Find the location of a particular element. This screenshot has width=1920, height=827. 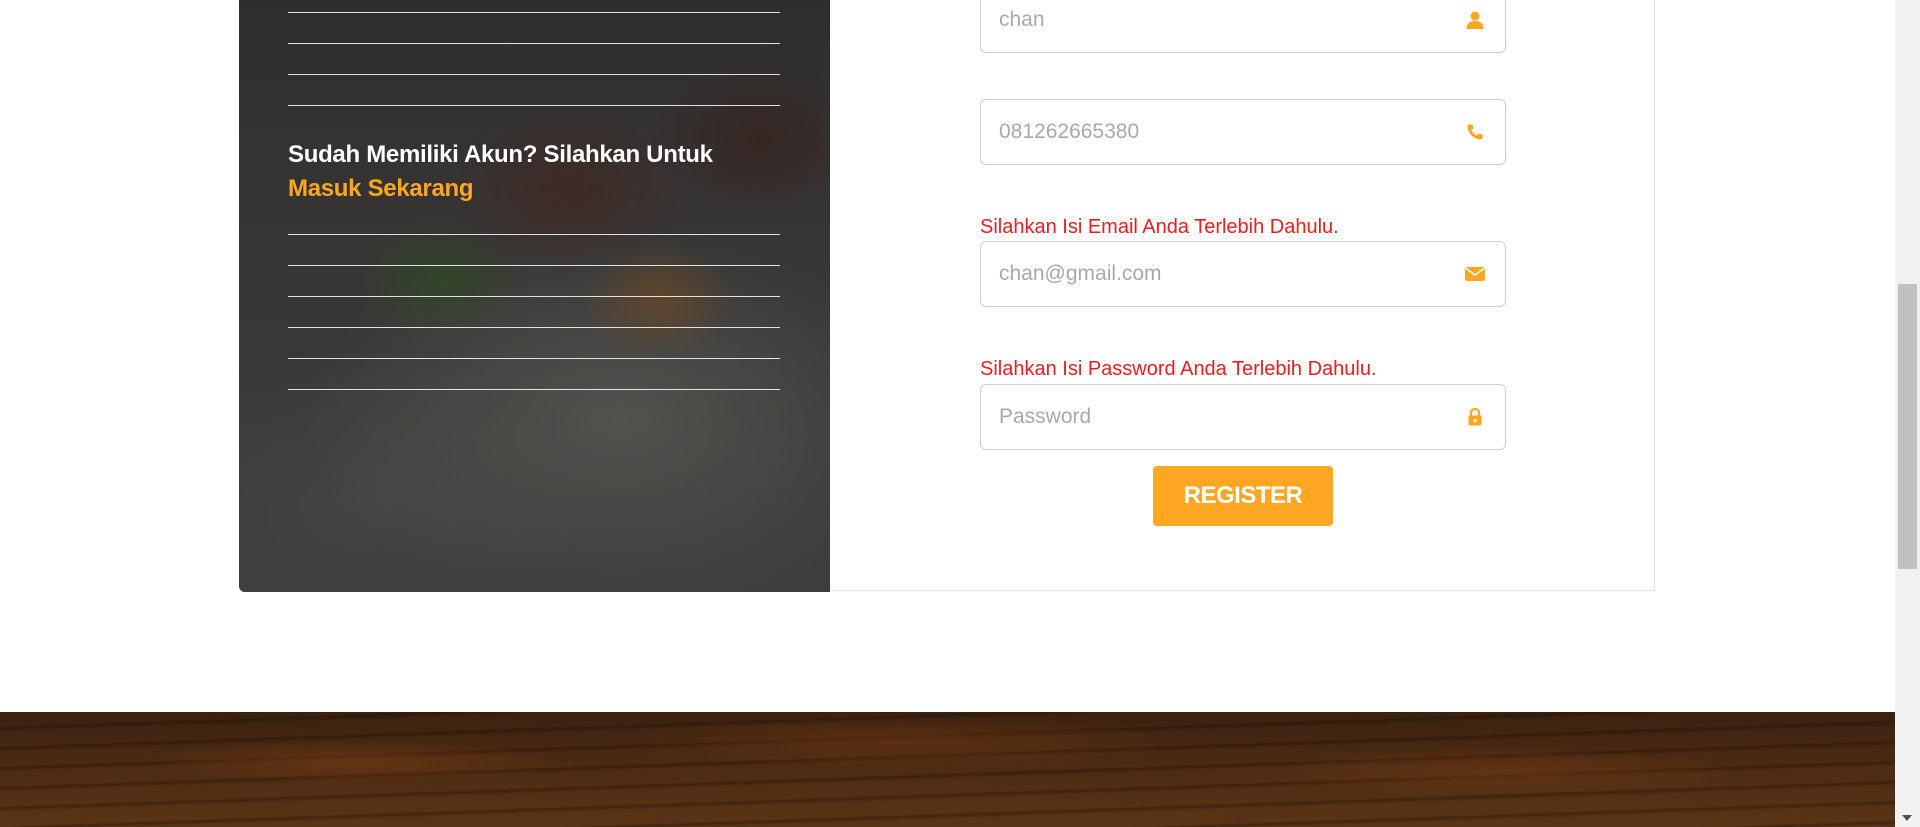

password-input is located at coordinates (1219, 417).